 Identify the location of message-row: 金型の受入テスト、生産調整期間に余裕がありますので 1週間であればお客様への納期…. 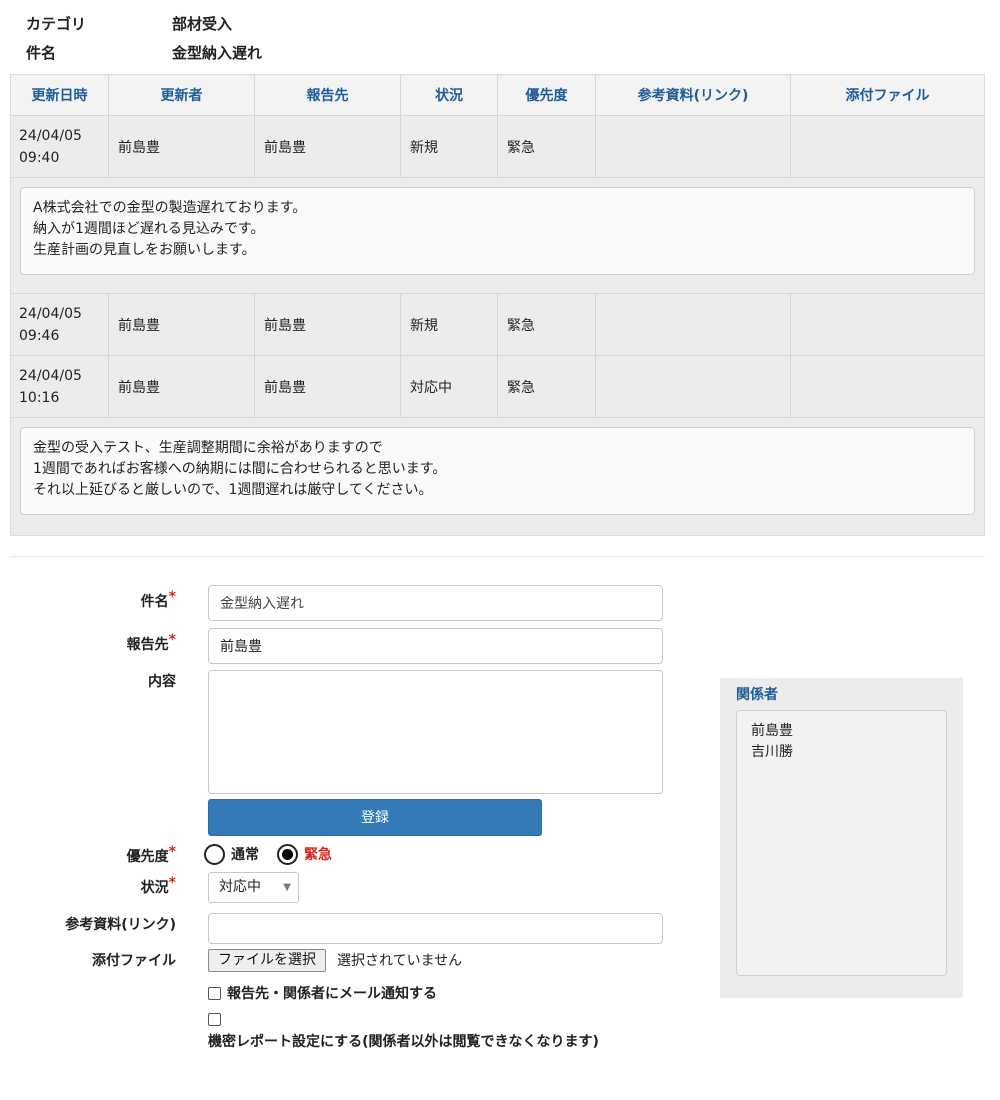
(497, 476).